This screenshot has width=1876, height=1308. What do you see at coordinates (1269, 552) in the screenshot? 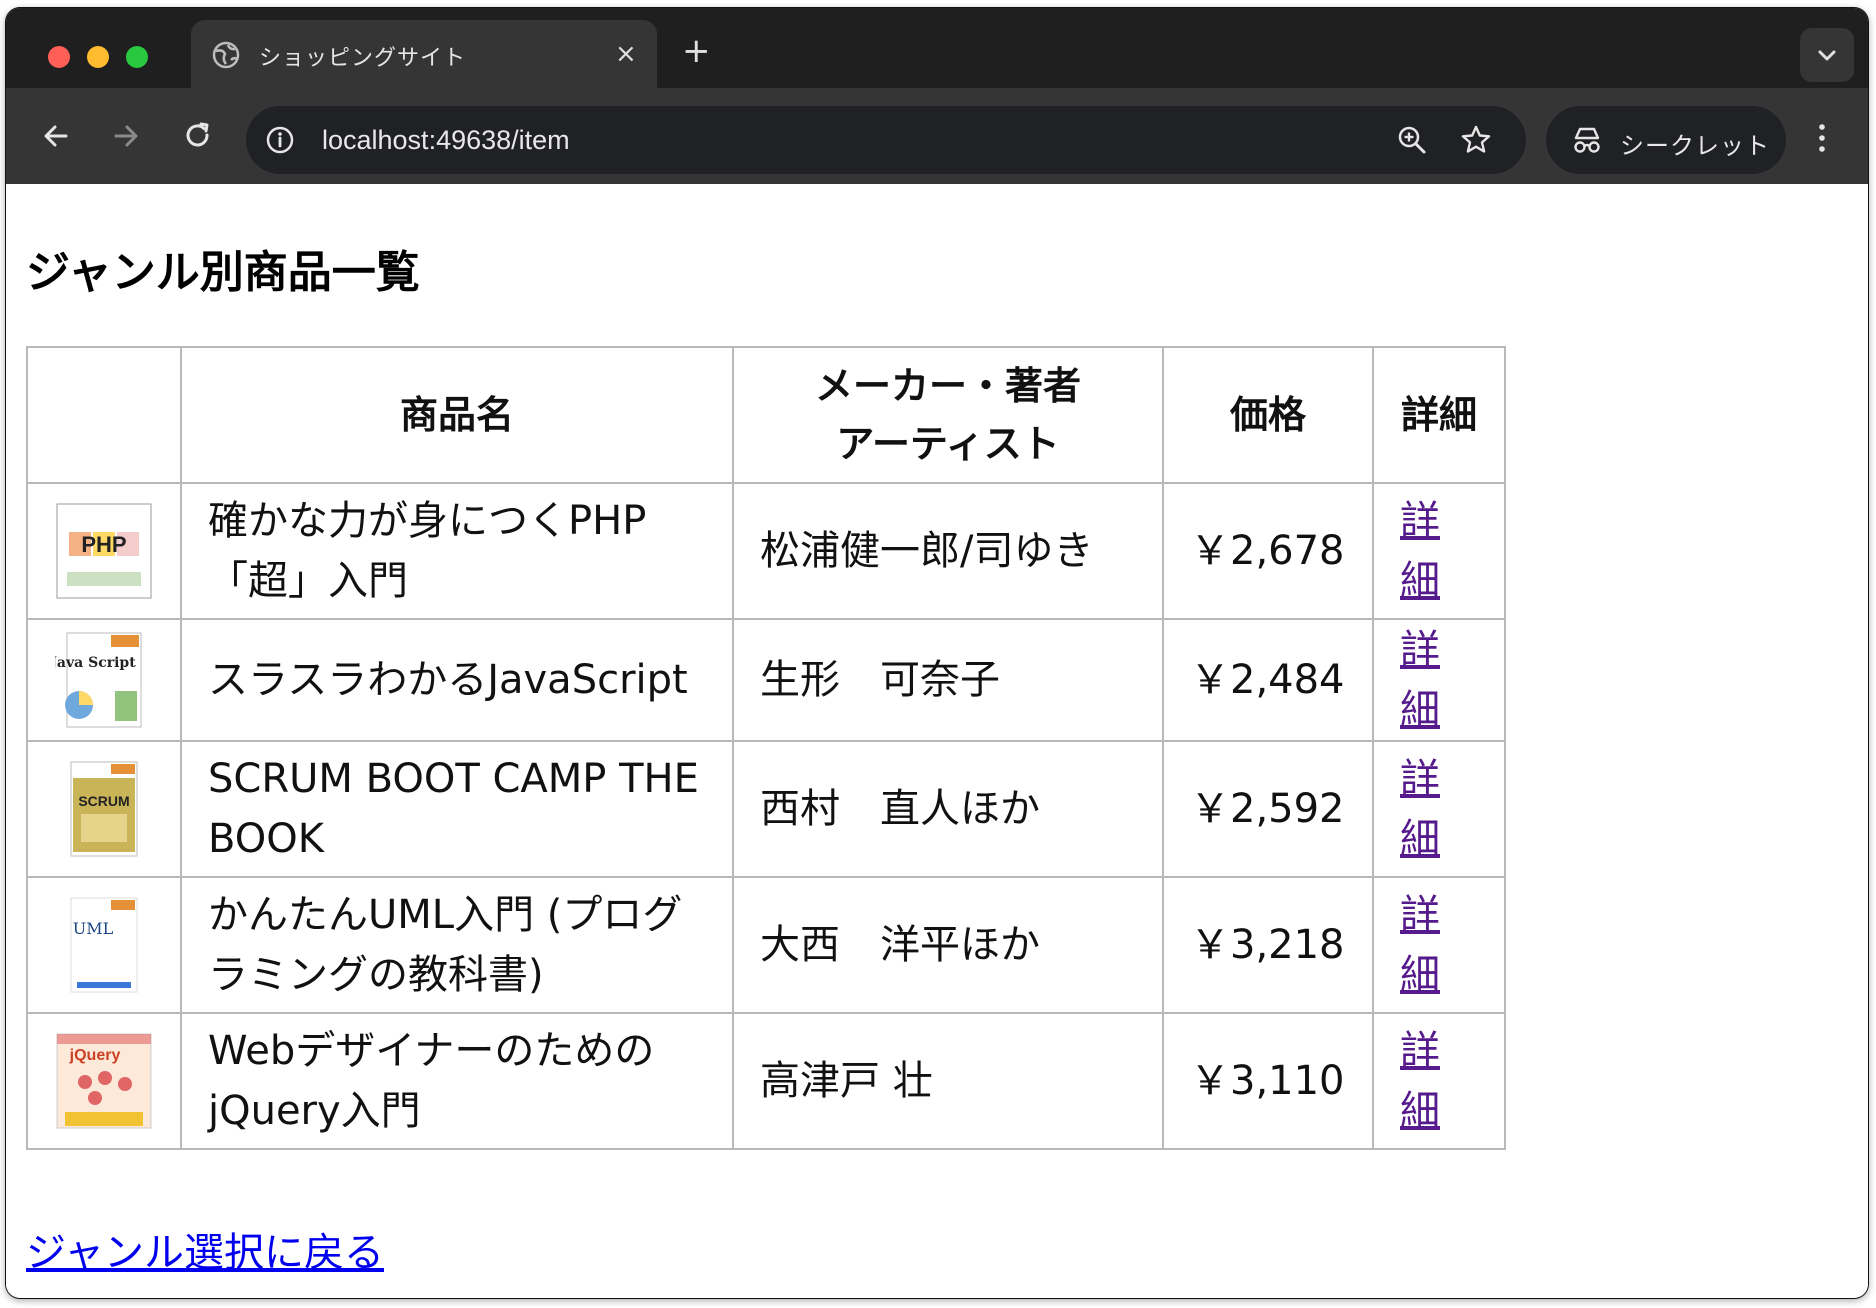
I see `product-price: ￥2,678` at bounding box center [1269, 552].